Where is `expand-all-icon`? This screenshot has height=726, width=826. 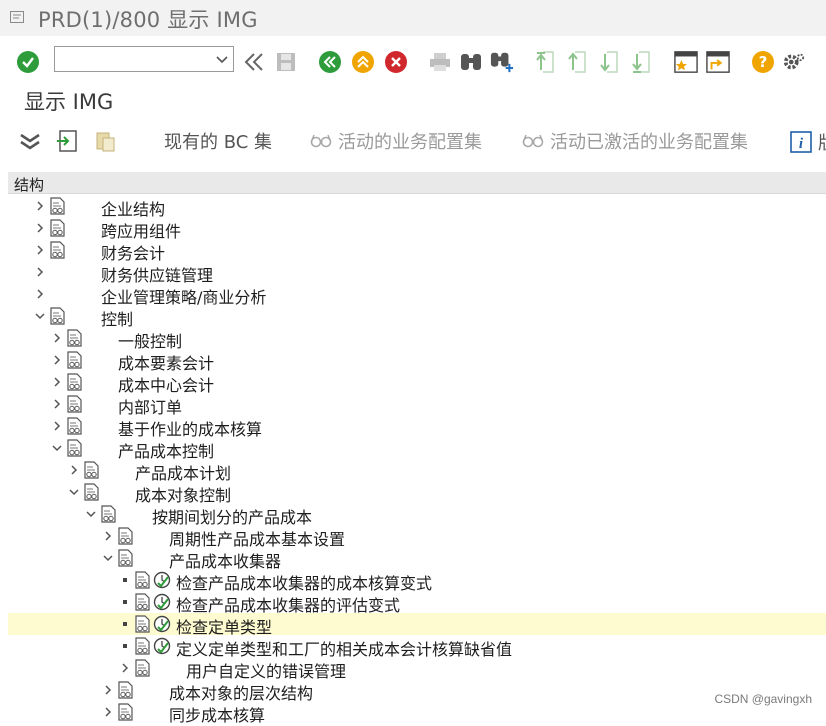 expand-all-icon is located at coordinates (30, 142).